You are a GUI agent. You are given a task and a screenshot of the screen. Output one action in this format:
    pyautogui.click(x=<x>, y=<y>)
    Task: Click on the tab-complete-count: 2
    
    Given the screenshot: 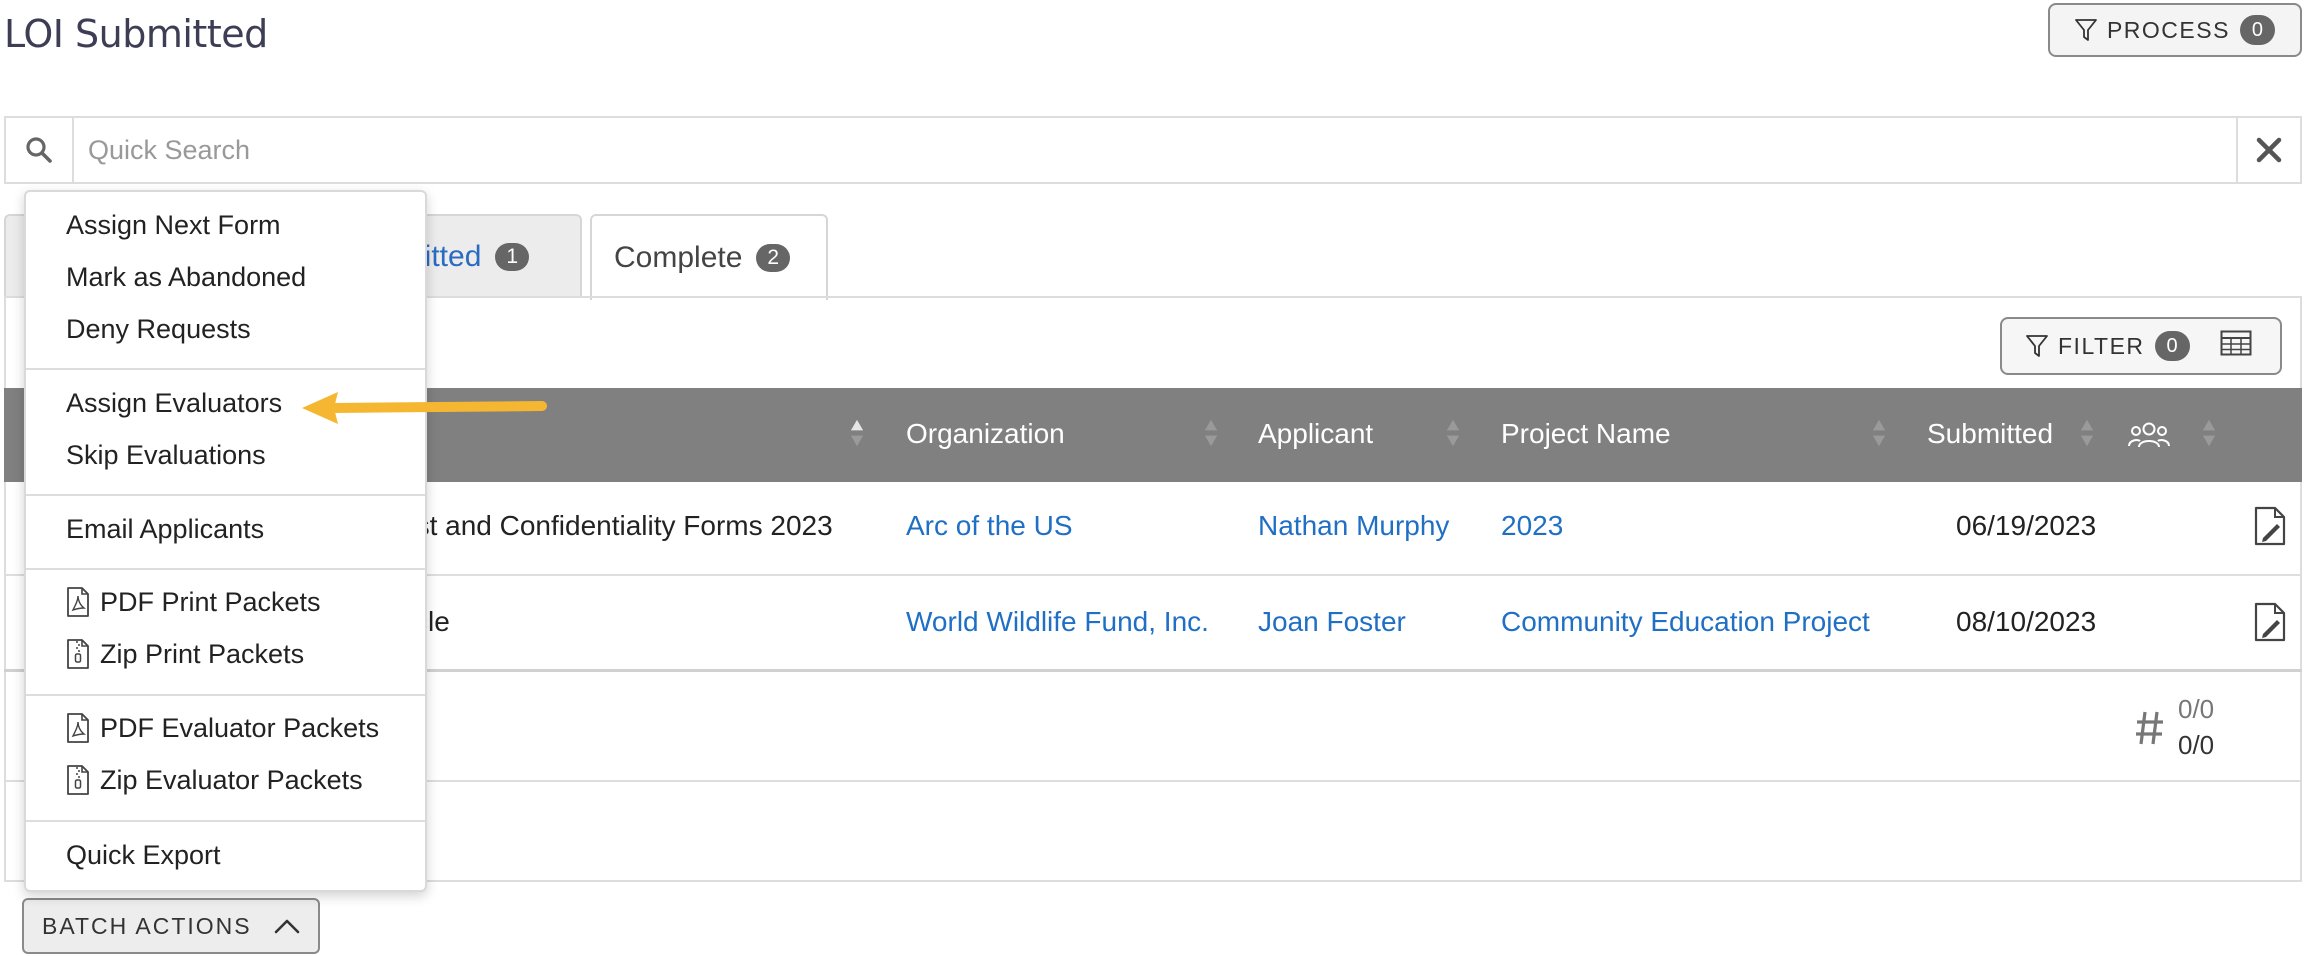 What is the action you would take?
    pyautogui.click(x=773, y=258)
    